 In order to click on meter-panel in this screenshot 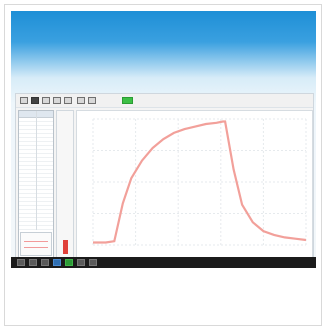, I will do `click(36, 244)`.